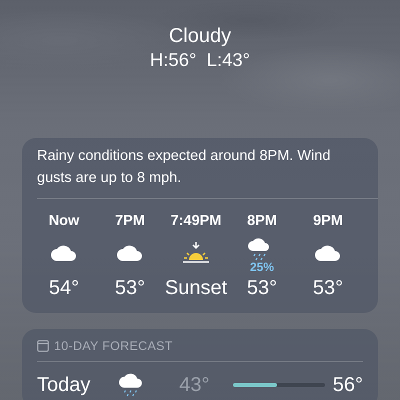  What do you see at coordinates (184, 167) in the screenshot?
I see `forecast-summary: Rainy conditions expected around 8PM. Wind gusts are up to 8 mph.` at bounding box center [184, 167].